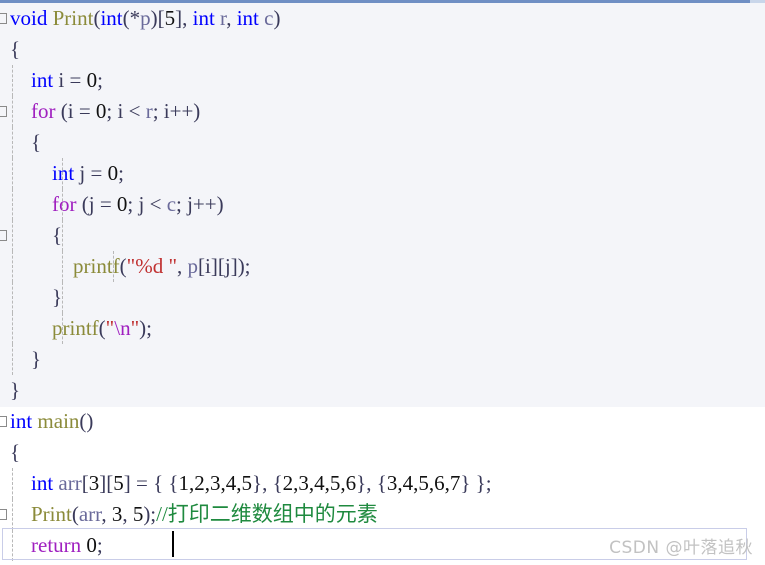 The height and width of the screenshot is (565, 765). I want to click on code-line: void Print(int(*p)[5], int r, int c), so click(382, 18).